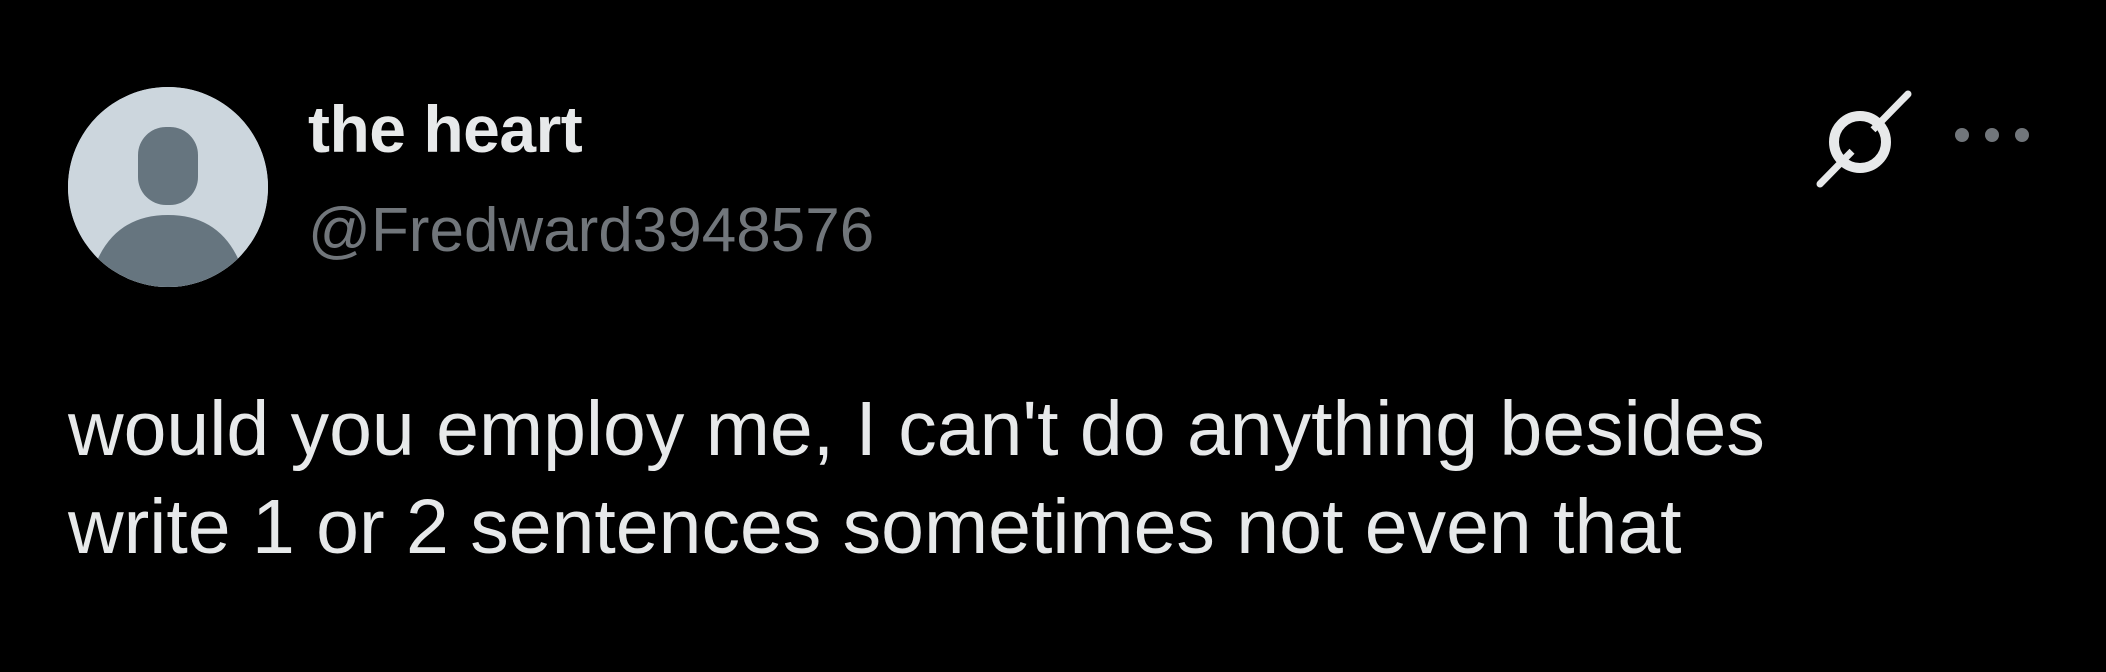  I want to click on more-options-icon, so click(1992, 135).